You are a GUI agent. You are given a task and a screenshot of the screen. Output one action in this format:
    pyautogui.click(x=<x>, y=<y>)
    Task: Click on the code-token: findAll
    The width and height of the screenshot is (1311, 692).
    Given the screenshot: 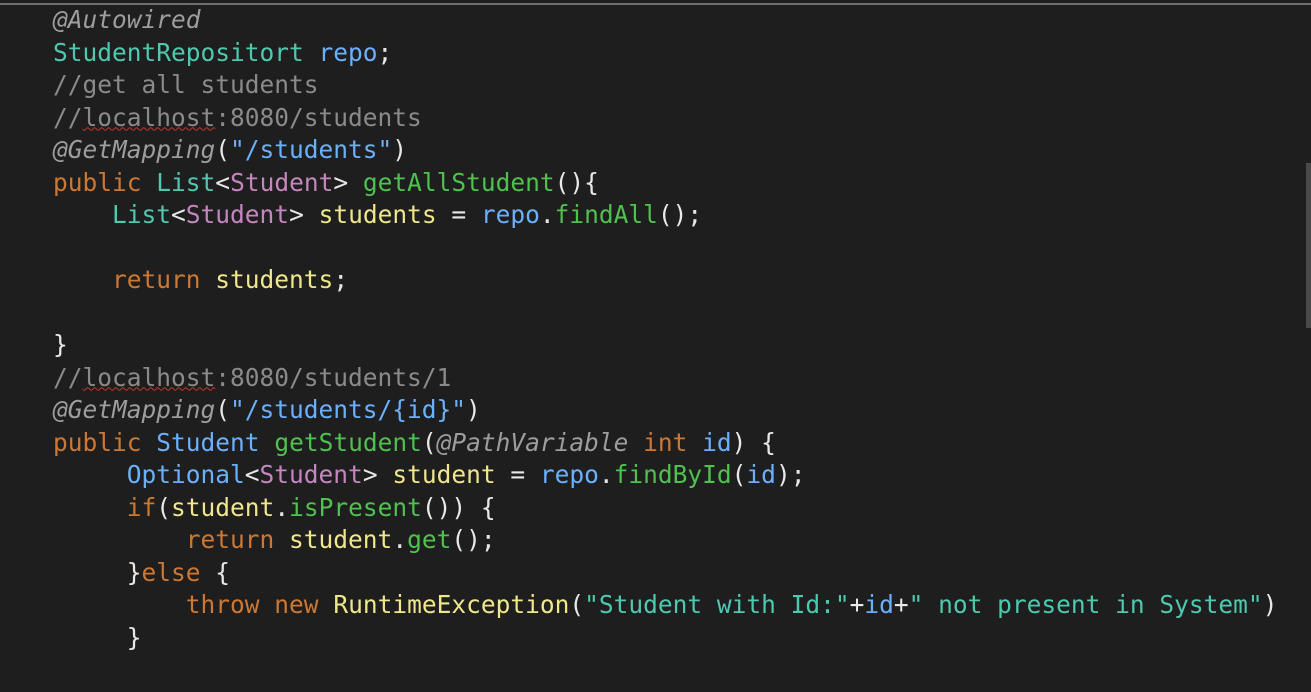 What is the action you would take?
    pyautogui.click(x=606, y=214)
    